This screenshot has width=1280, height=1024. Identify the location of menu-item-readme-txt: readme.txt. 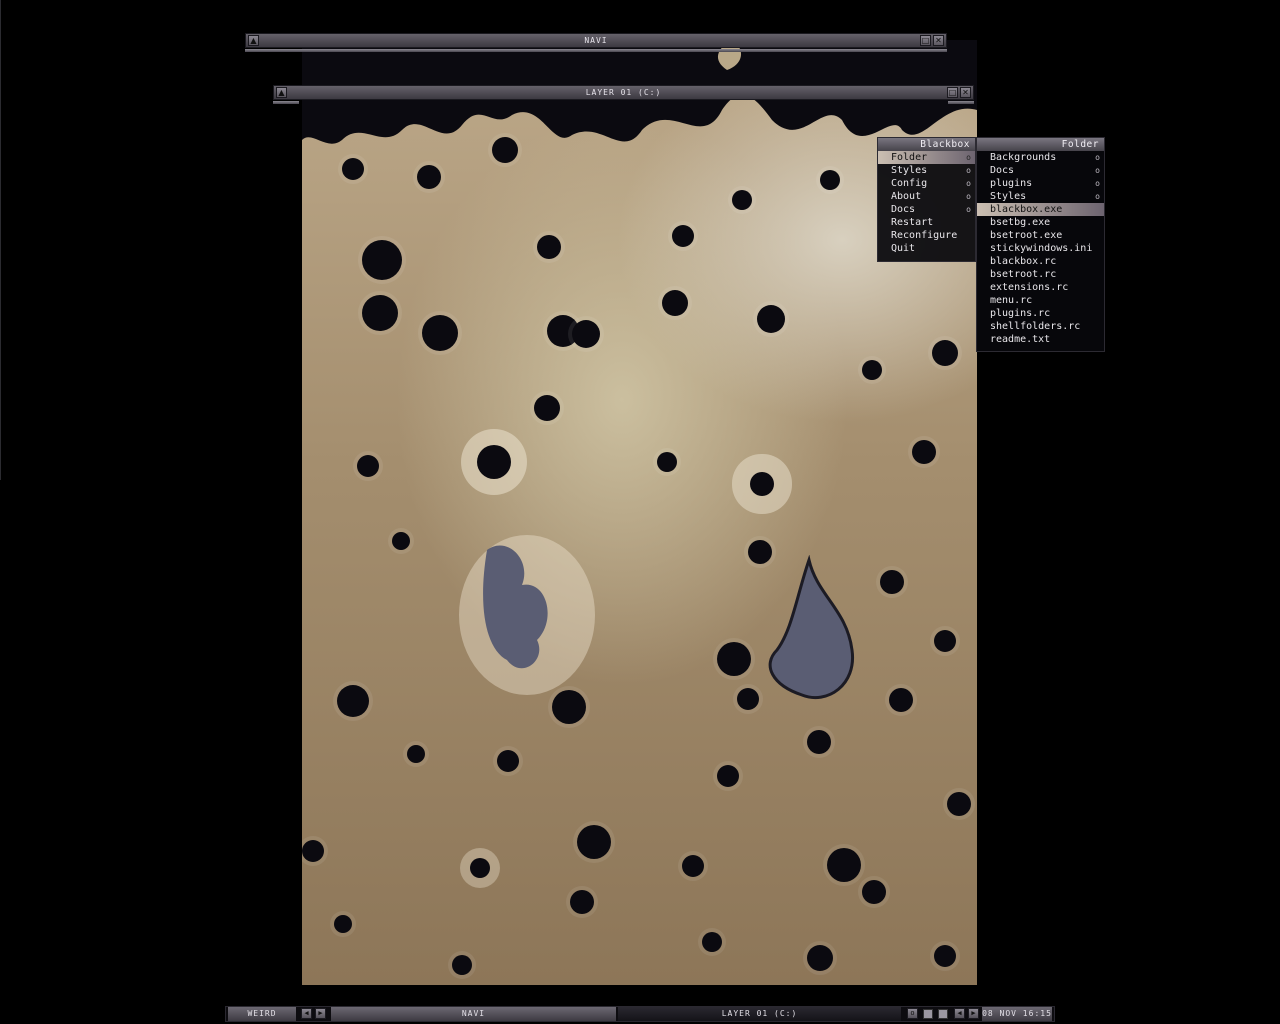
(1040, 339).